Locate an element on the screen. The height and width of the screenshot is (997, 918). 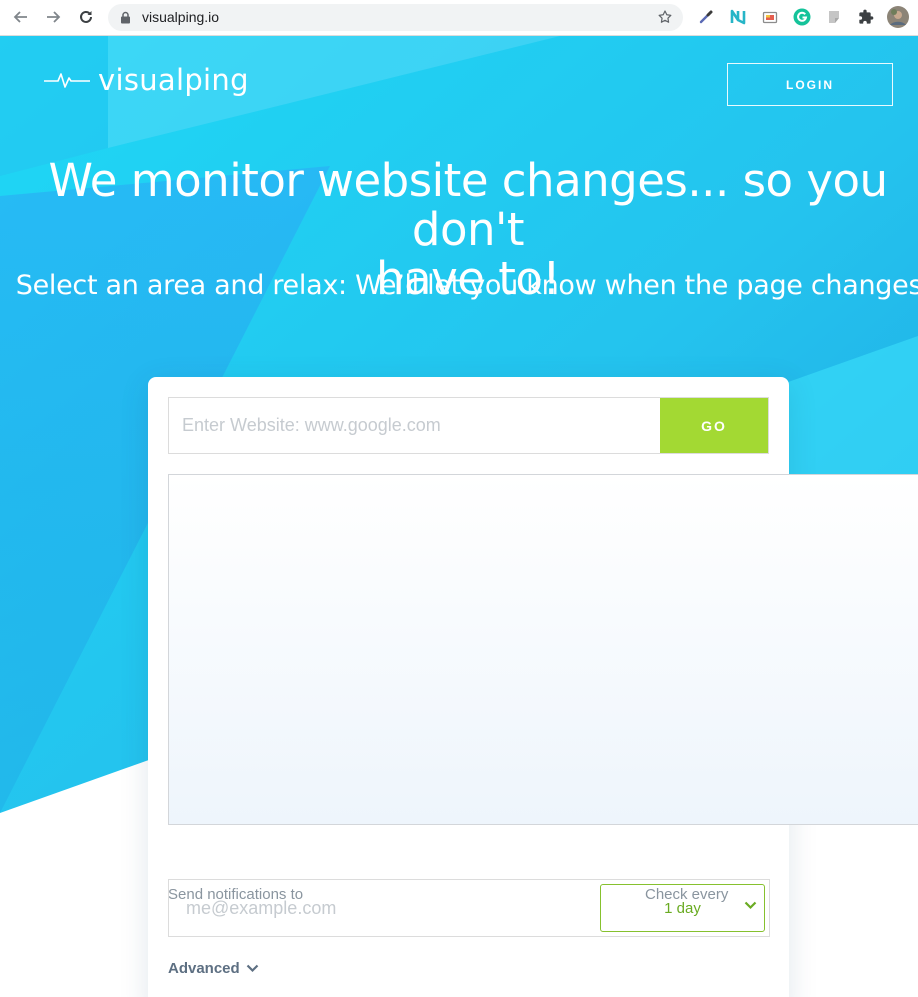
lock-icon is located at coordinates (125, 17).